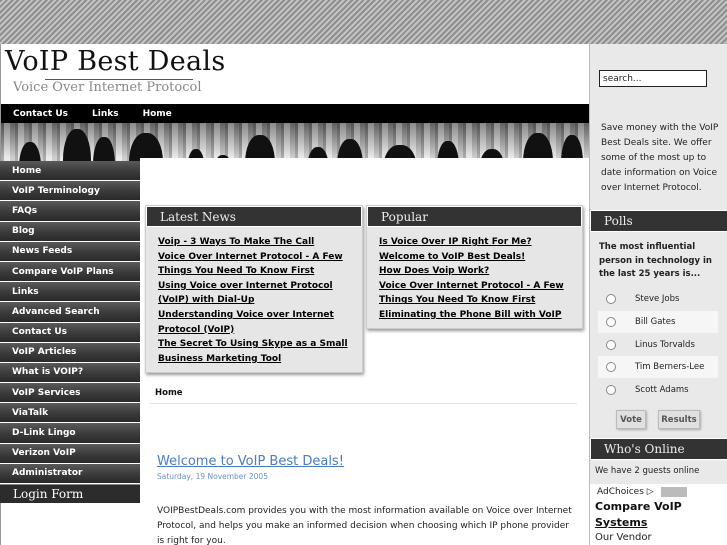 The width and height of the screenshot is (727, 545). Describe the element at coordinates (434, 271) in the screenshot. I see `popular-link: How Does Voip Work?` at that location.